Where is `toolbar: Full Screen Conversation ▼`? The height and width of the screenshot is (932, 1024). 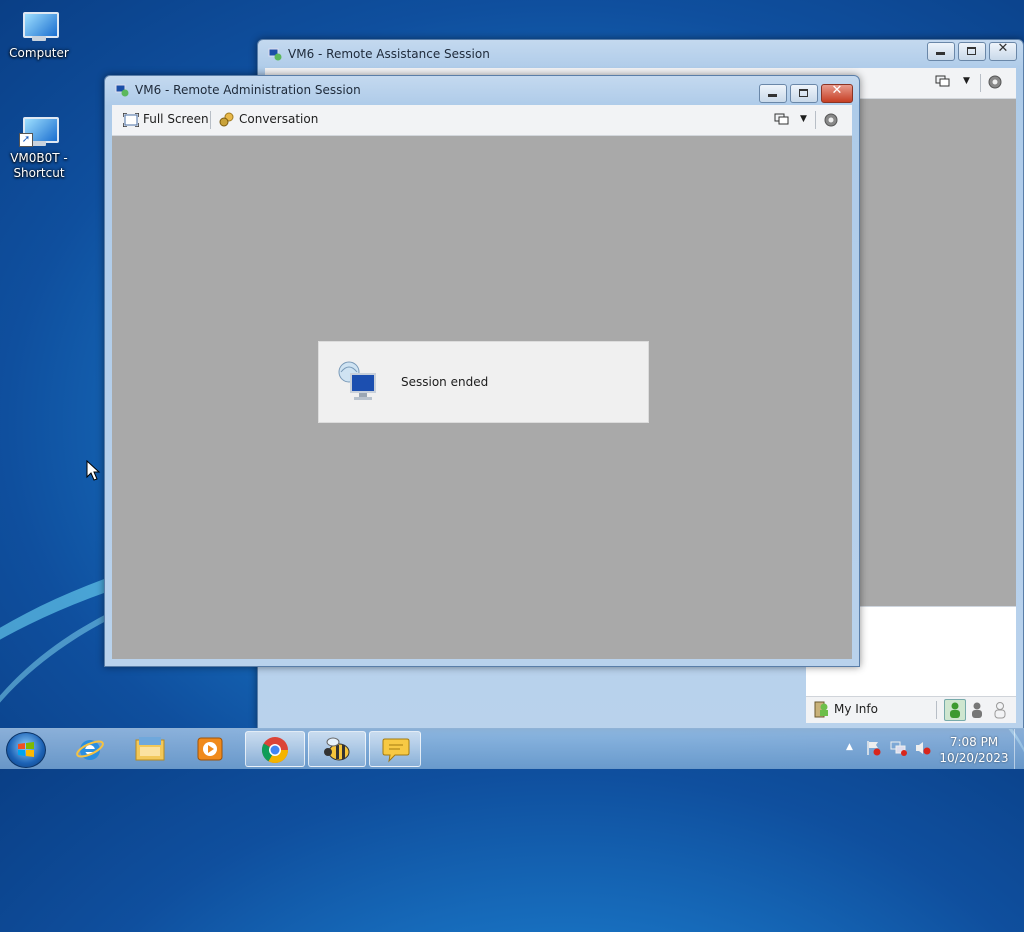 toolbar: Full Screen Conversation ▼ is located at coordinates (482, 120).